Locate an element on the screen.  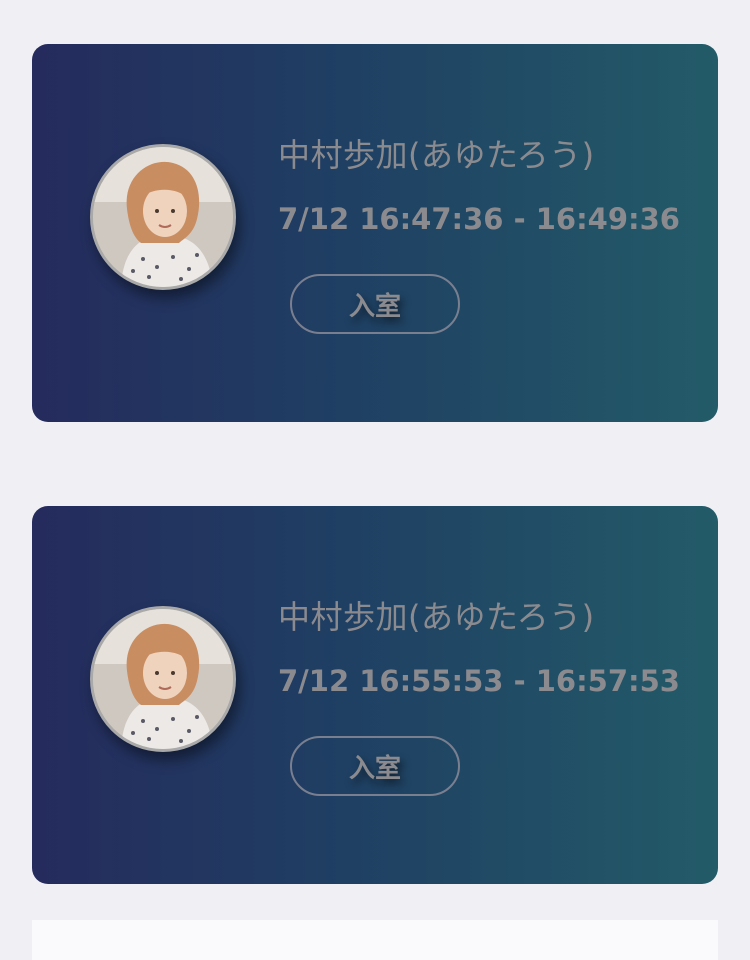
next-card-partial is located at coordinates (375, 940).